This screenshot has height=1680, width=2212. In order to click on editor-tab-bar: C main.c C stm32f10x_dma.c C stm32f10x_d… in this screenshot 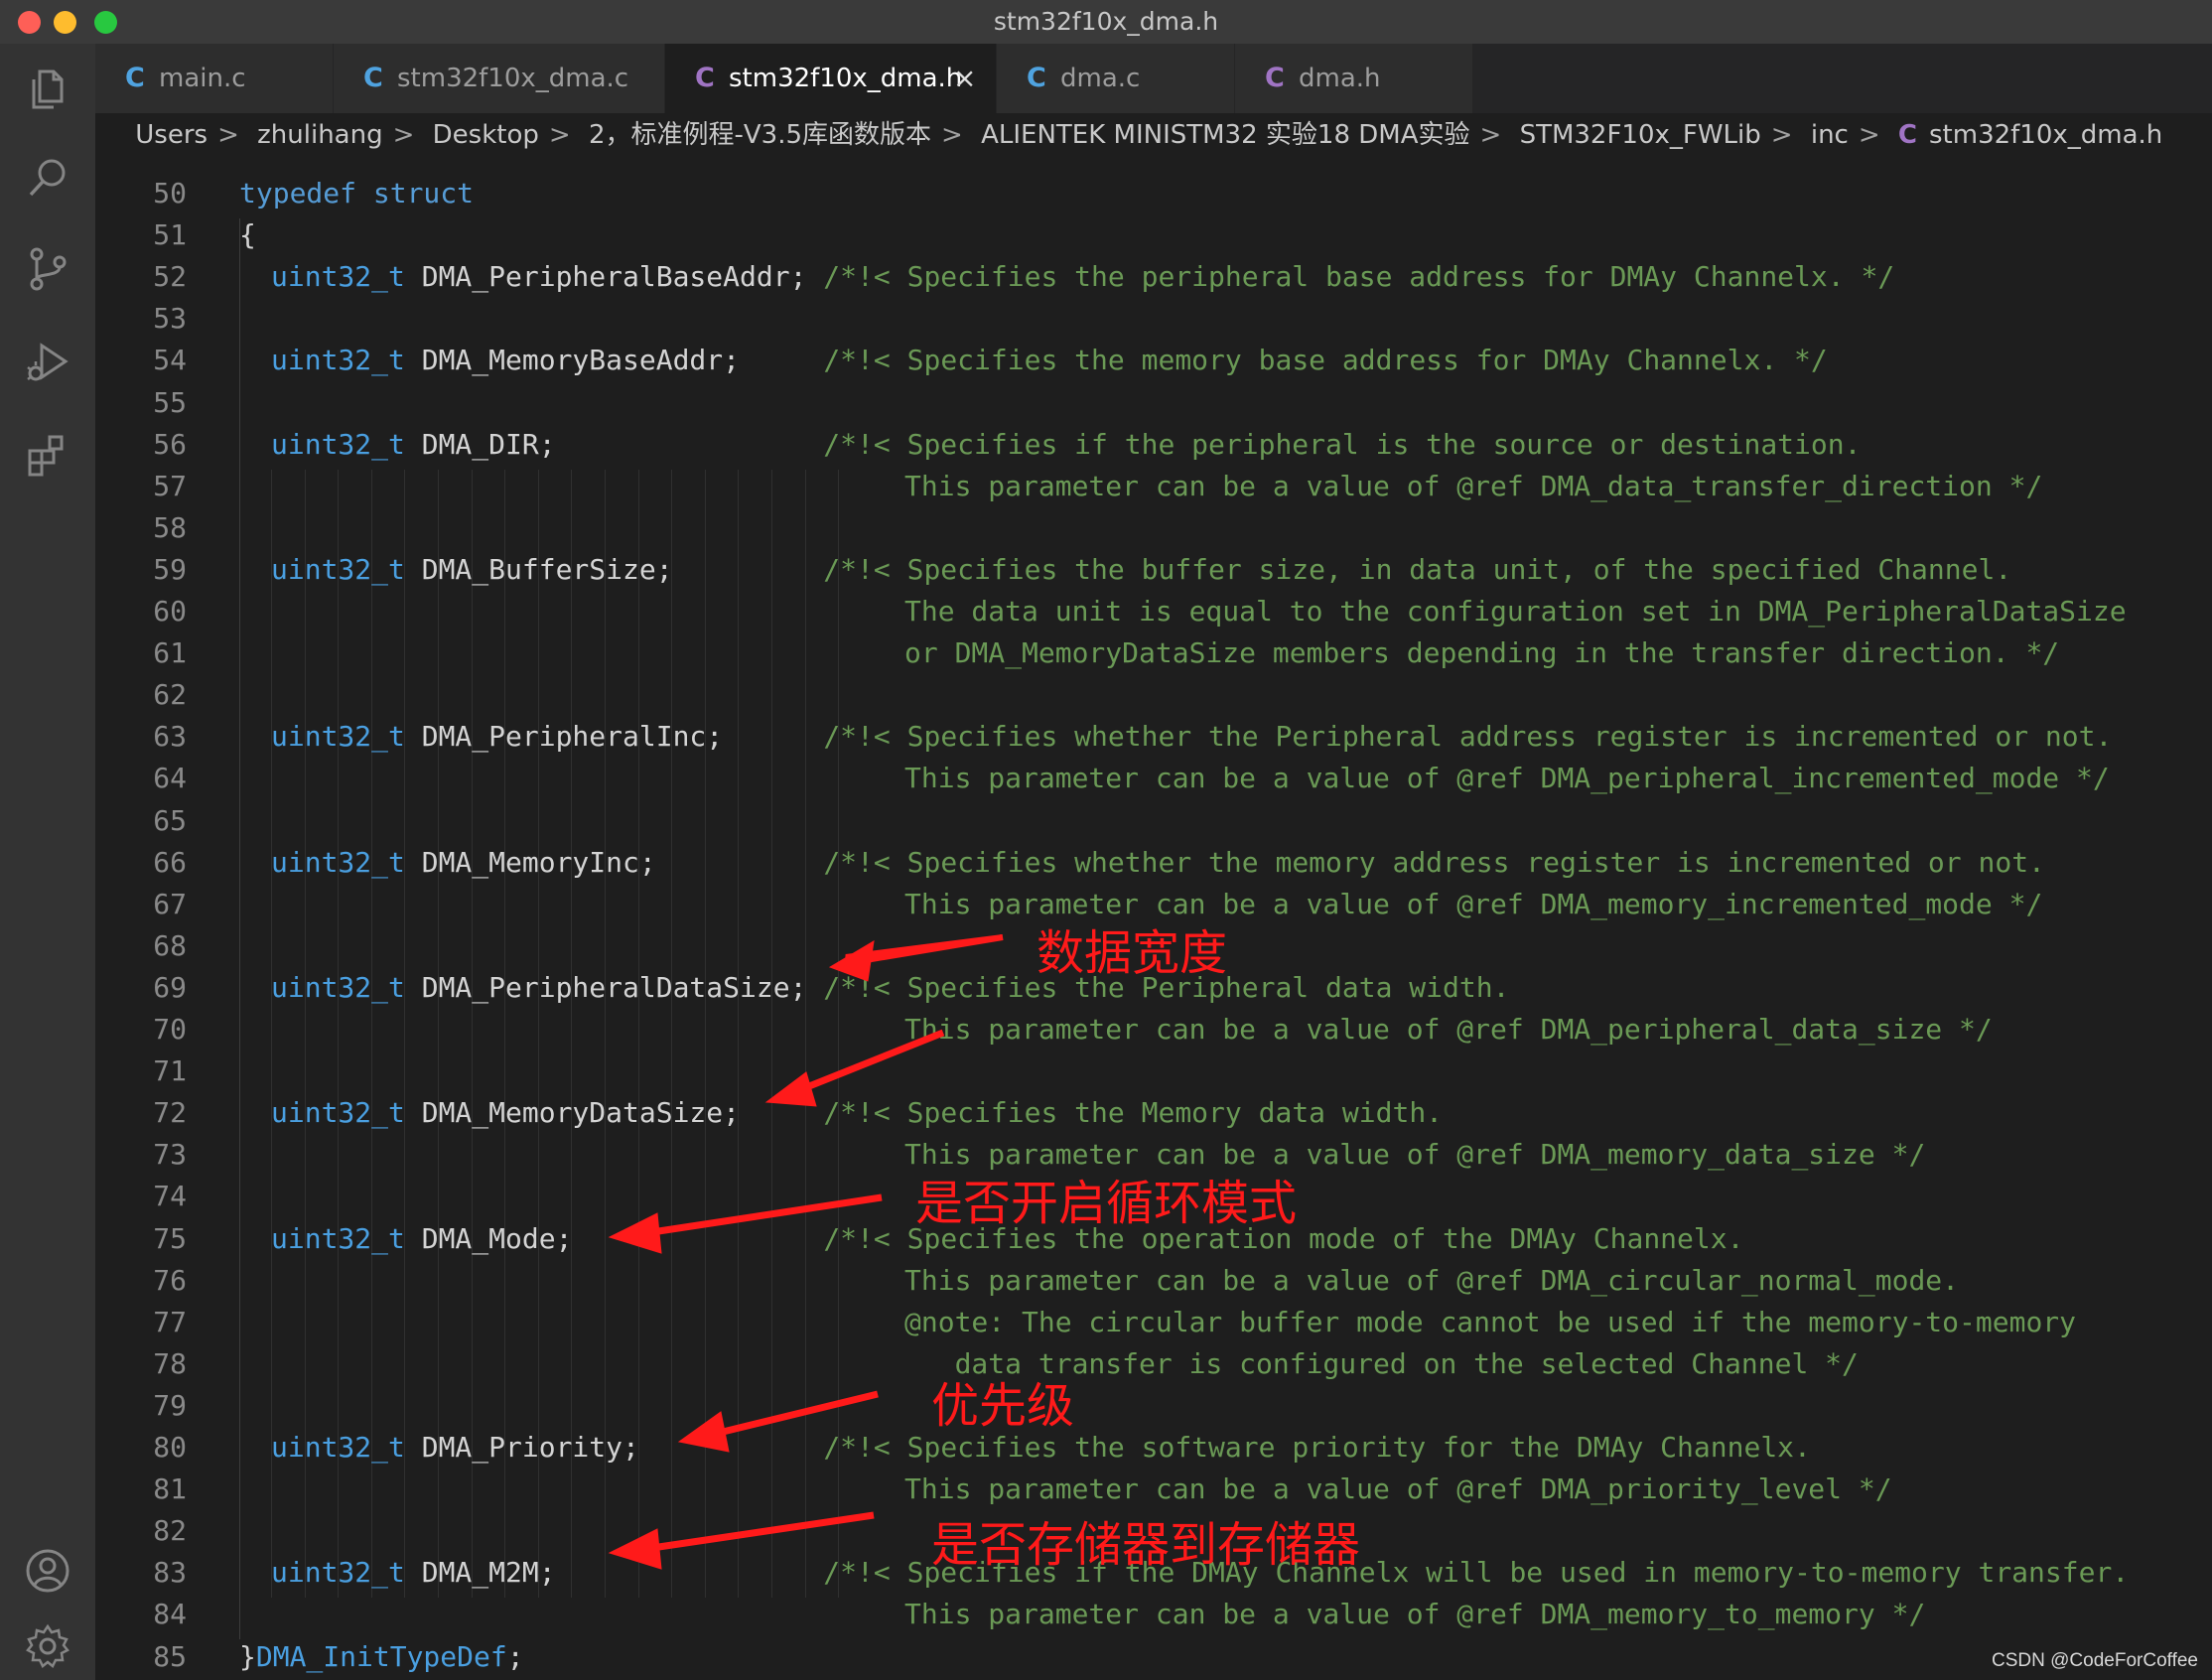, I will do `click(1153, 78)`.